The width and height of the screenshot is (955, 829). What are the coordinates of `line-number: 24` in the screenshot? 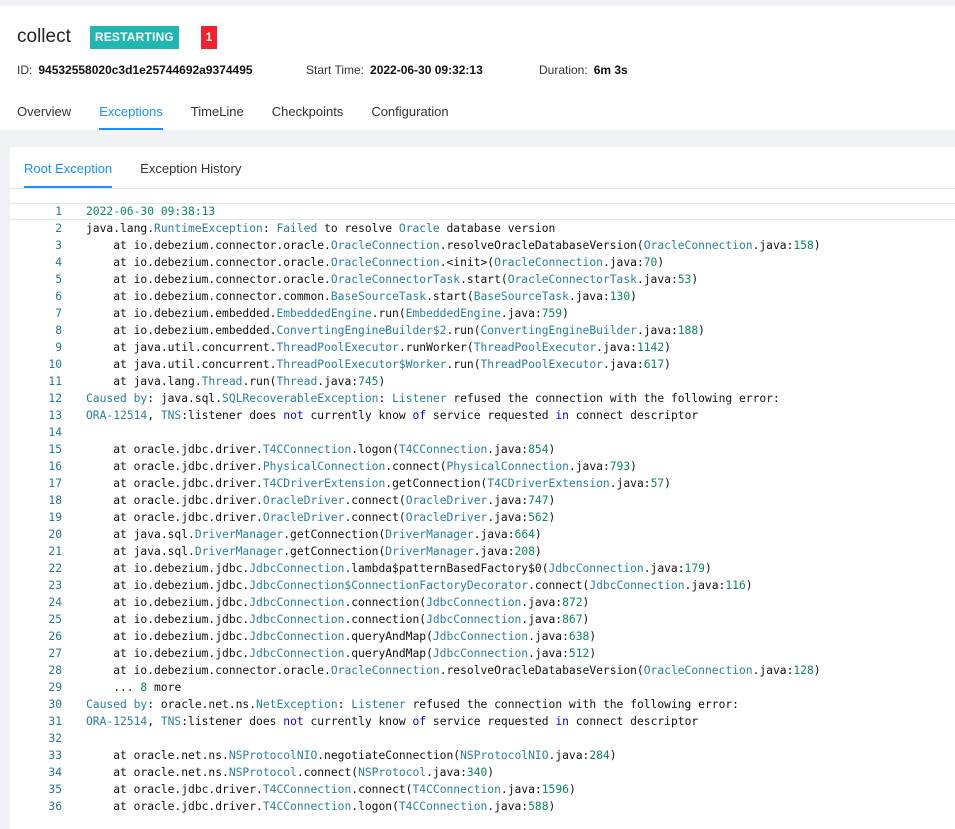 It's located at (55, 602).